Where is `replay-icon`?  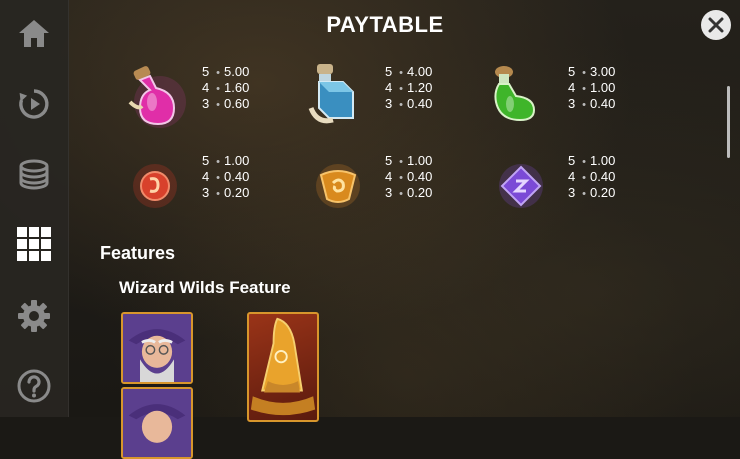 replay-icon is located at coordinates (34, 104).